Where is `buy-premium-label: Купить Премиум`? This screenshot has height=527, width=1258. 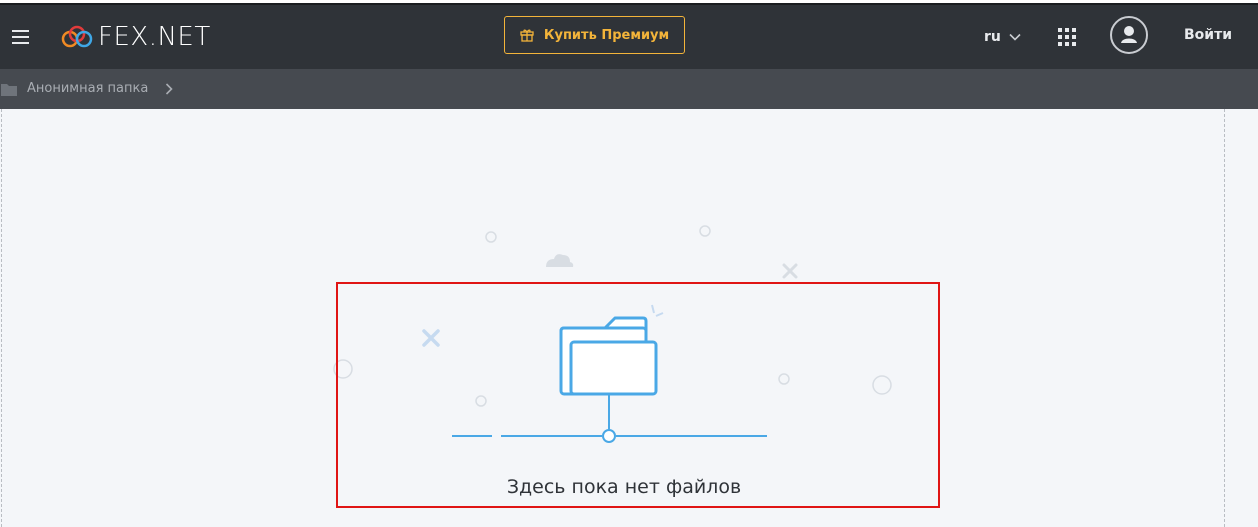
buy-premium-label: Купить Премиум is located at coordinates (606, 35).